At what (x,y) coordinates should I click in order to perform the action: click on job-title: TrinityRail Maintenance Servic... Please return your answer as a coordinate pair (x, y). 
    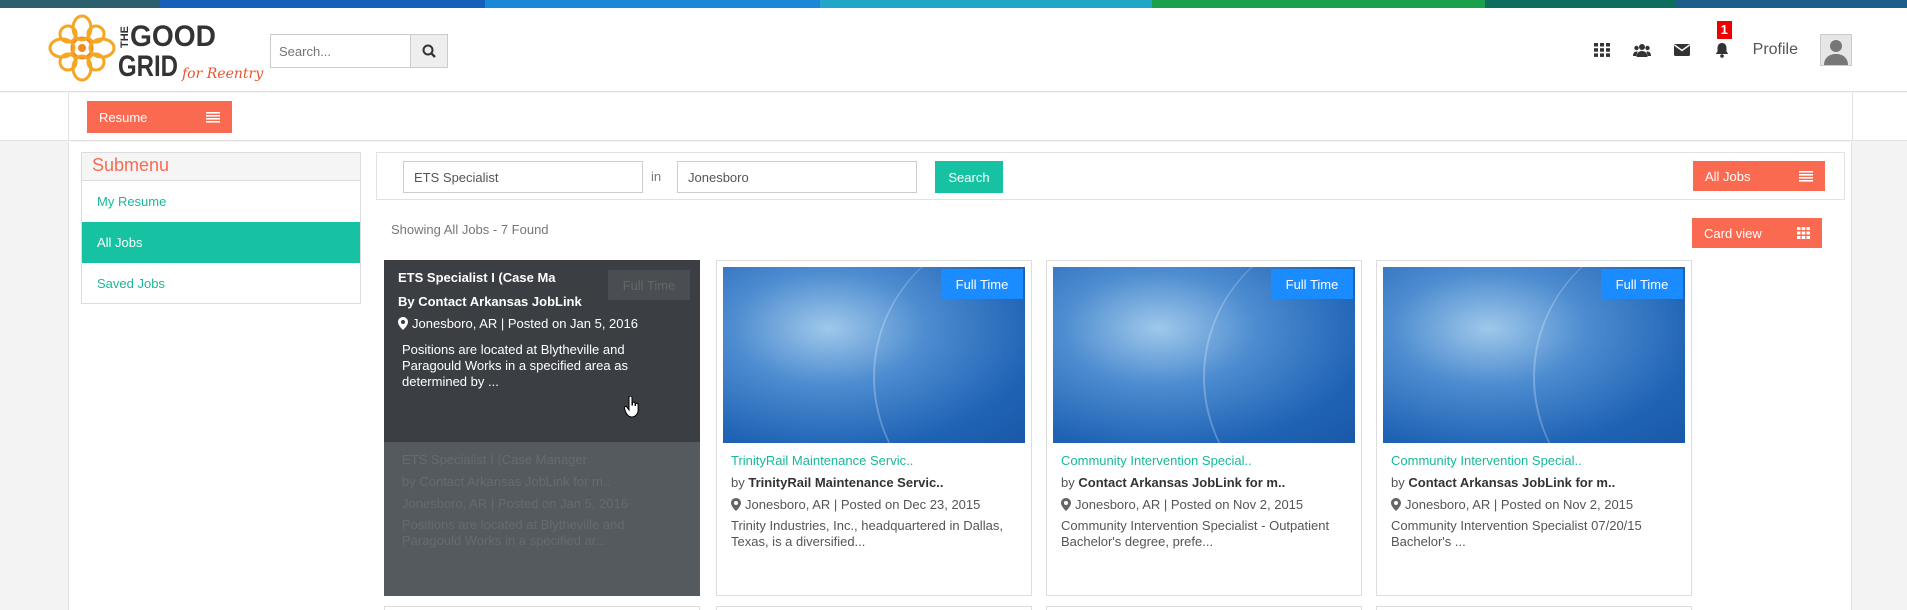
    Looking at the image, I should click on (822, 460).